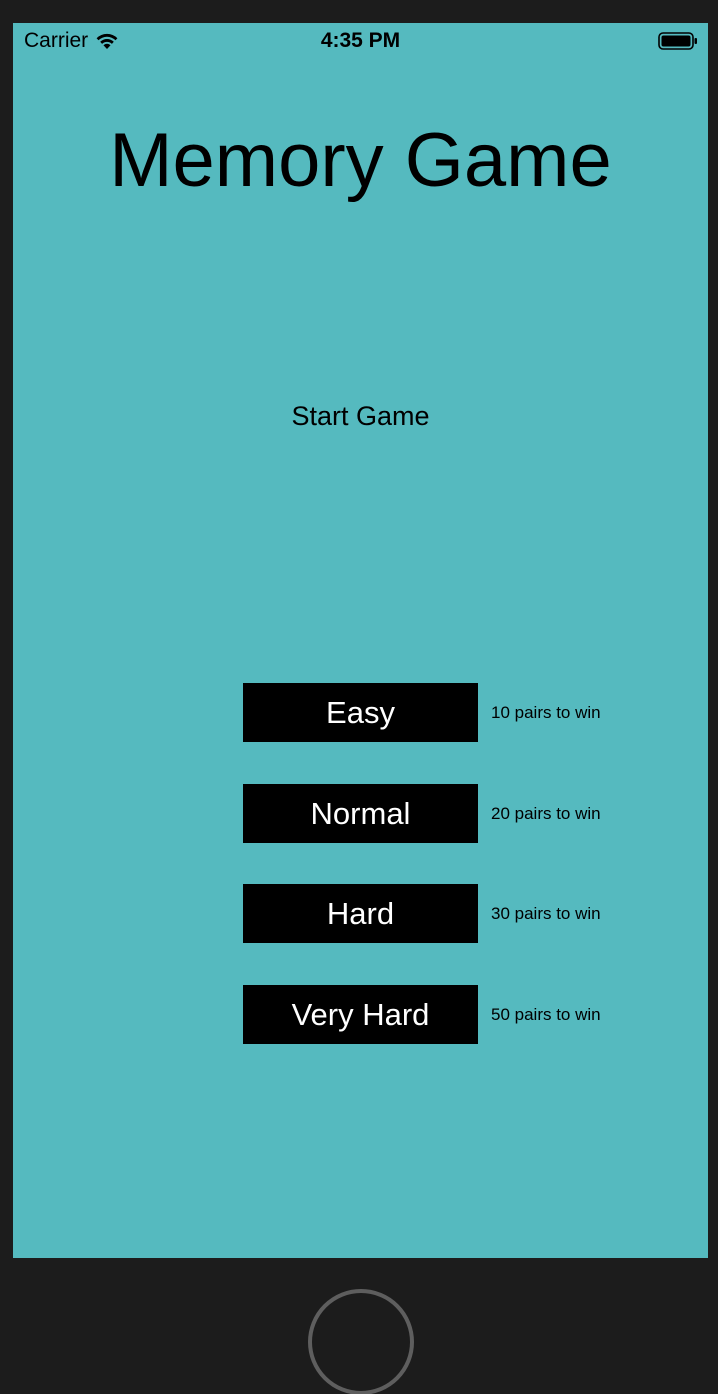 The width and height of the screenshot is (718, 1394). Describe the element at coordinates (677, 41) in the screenshot. I see `battery-icon` at that location.